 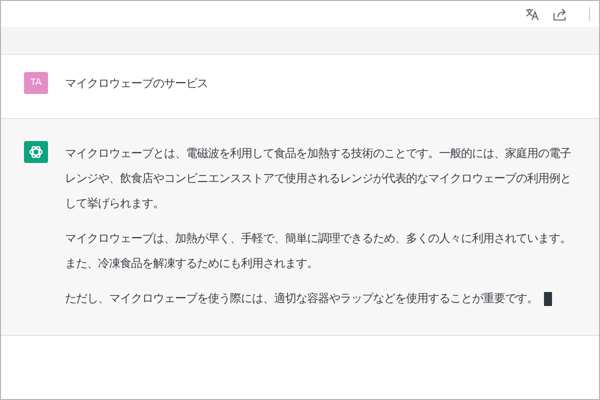 What do you see at coordinates (532, 14) in the screenshot?
I see `translate-icon` at bounding box center [532, 14].